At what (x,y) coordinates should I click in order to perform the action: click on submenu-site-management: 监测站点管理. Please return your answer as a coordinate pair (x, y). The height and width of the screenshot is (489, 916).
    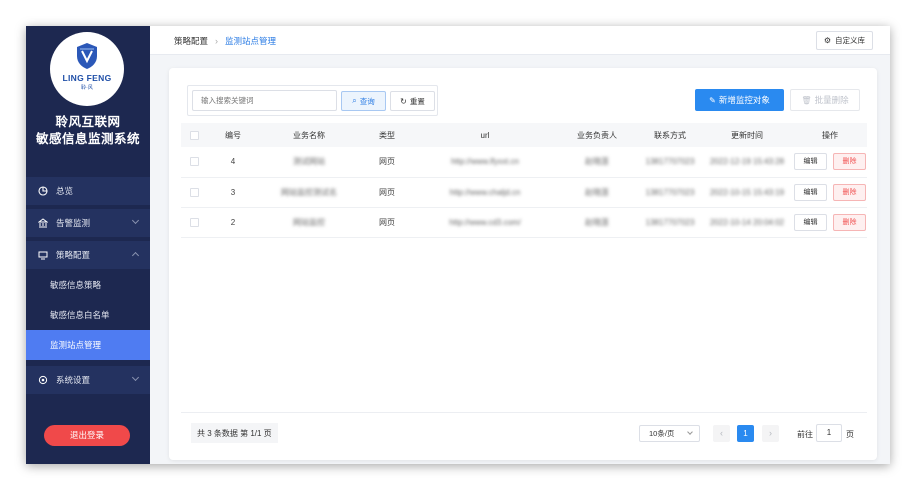
    Looking at the image, I should click on (88, 345).